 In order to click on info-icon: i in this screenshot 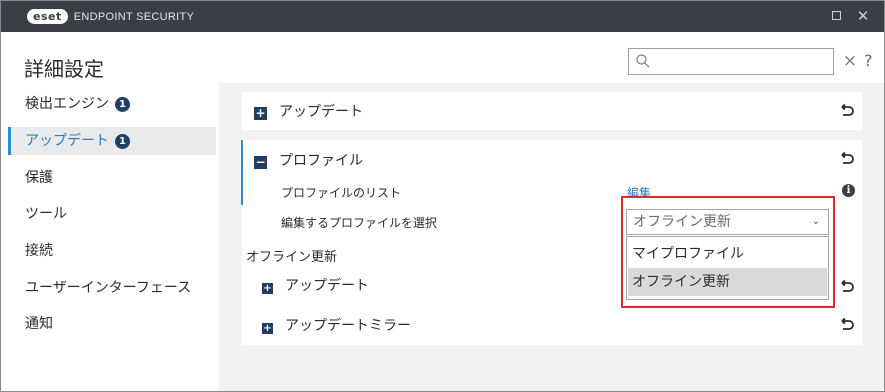, I will do `click(848, 190)`.